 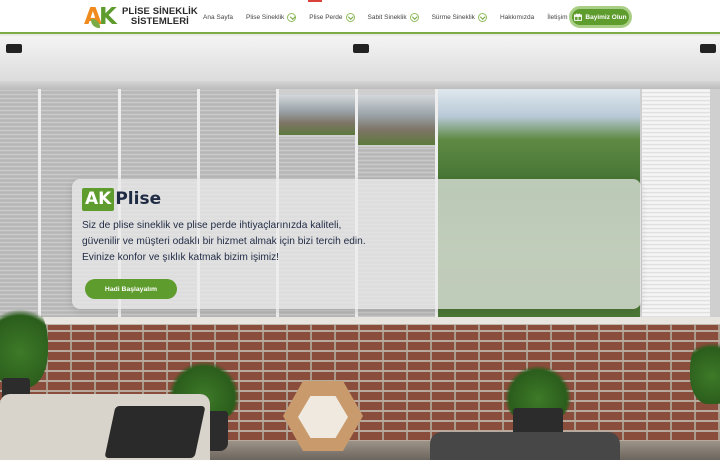 I want to click on nav-item-label: Plise Perde, so click(x=326, y=17).